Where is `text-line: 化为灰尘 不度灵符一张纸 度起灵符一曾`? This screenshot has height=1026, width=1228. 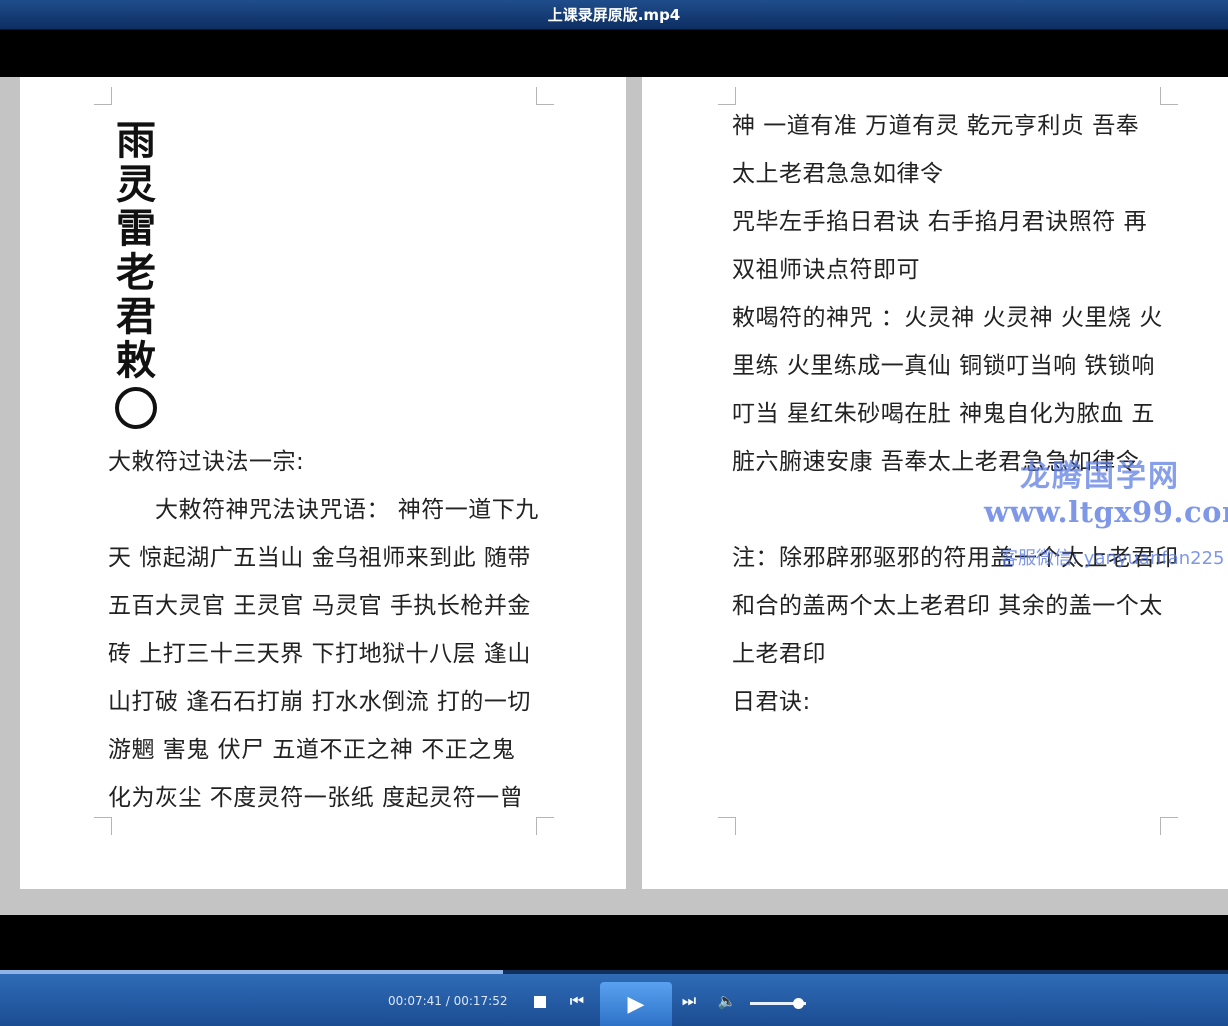
text-line: 化为灰尘 不度灵符一张纸 度起灵符一曾 is located at coordinates (316, 798).